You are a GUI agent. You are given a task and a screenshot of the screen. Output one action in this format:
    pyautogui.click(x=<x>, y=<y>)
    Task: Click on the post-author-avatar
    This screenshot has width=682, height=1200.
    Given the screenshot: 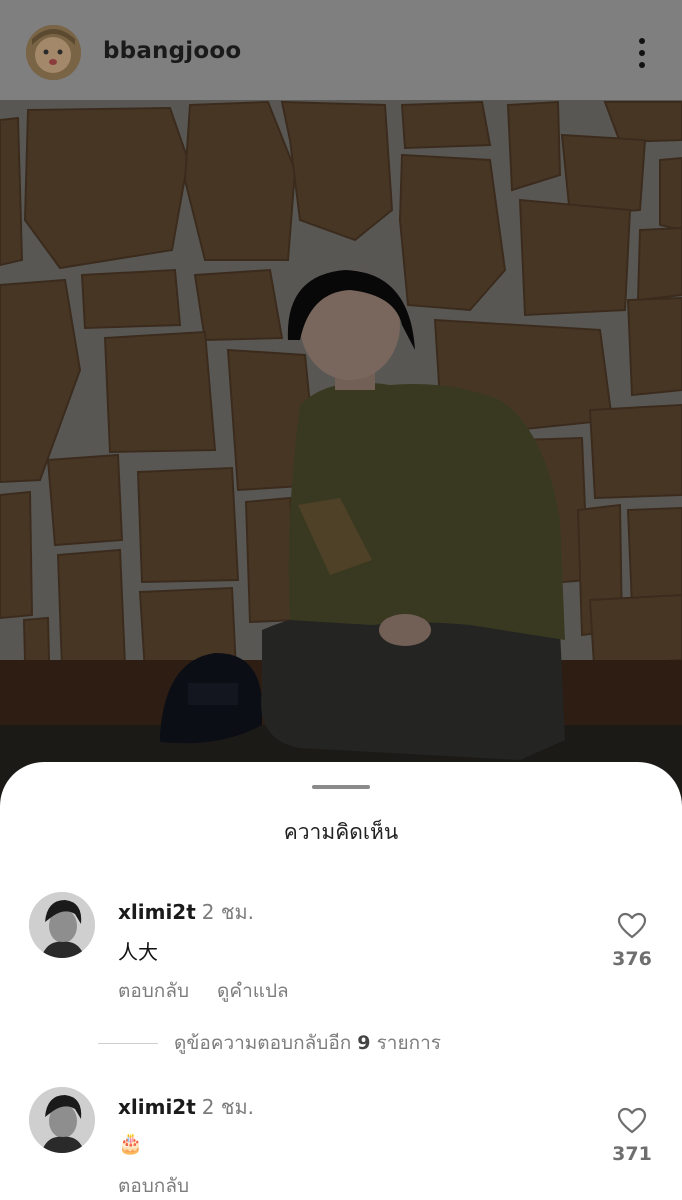 What is the action you would take?
    pyautogui.click(x=53, y=52)
    